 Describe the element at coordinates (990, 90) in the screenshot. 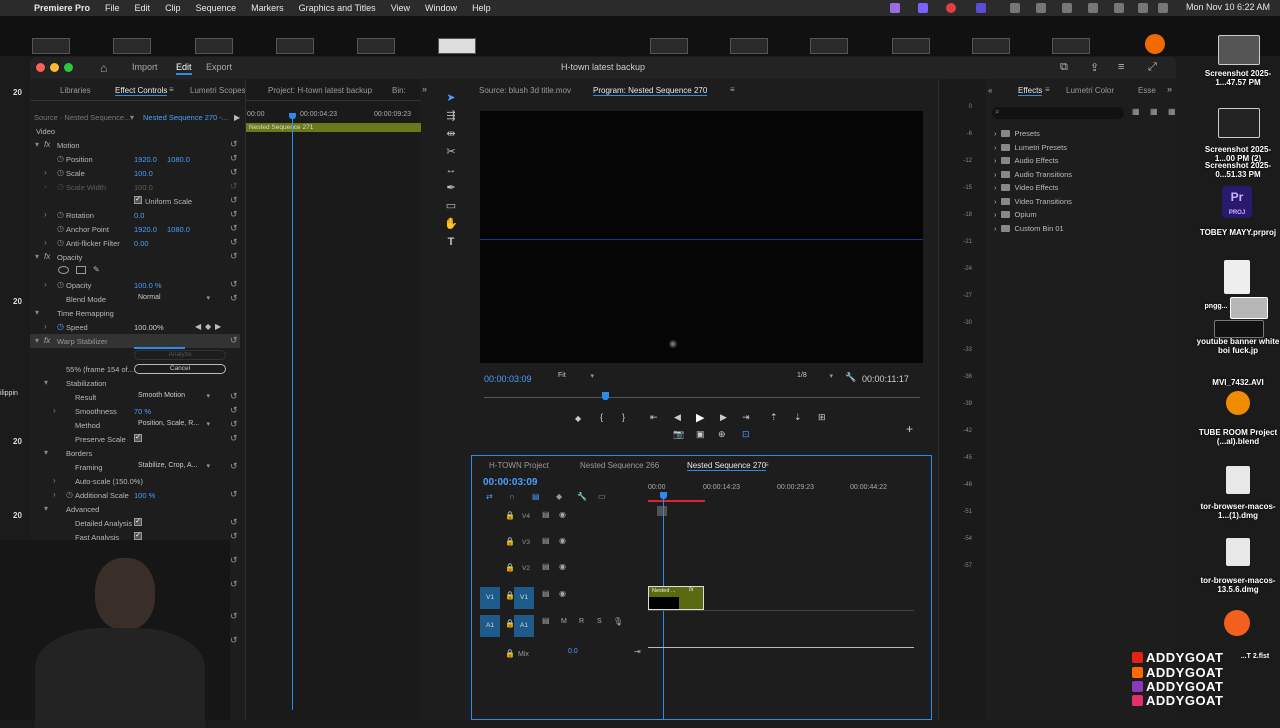

I see `panel-expand-icon: «` at that location.